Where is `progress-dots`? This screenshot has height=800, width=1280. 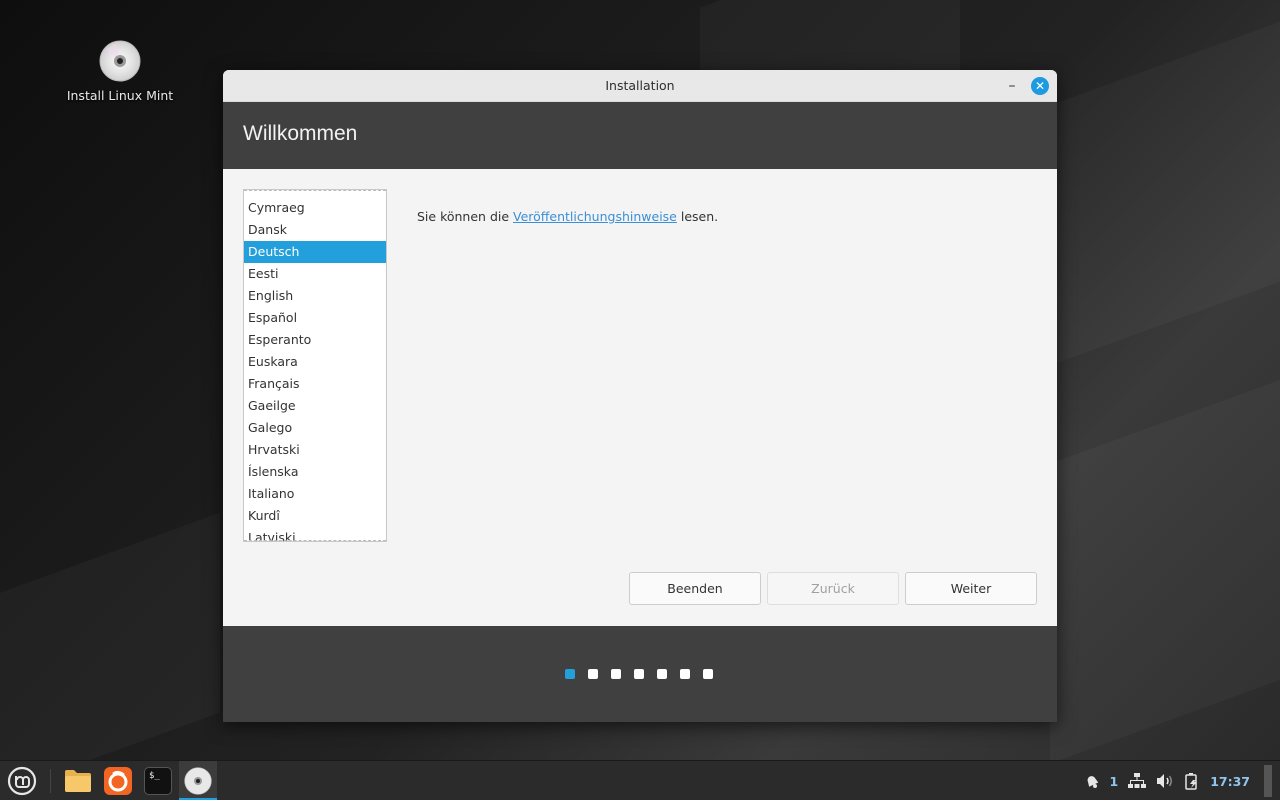
progress-dots is located at coordinates (639, 674).